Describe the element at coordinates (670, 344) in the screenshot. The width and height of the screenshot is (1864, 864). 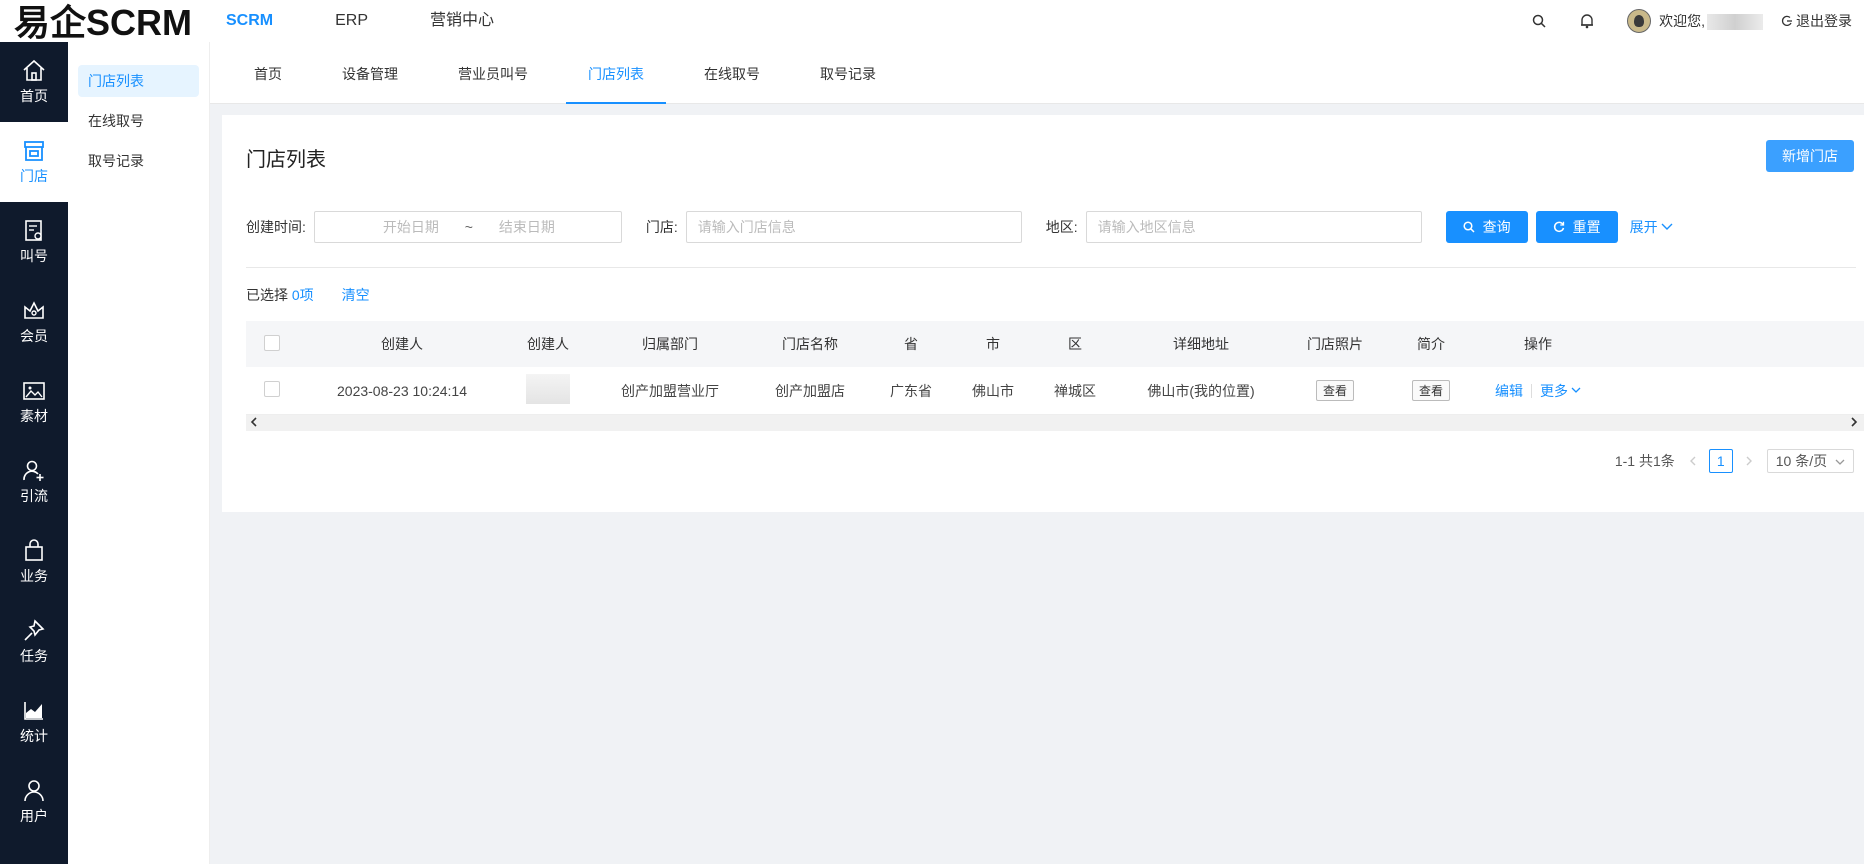
I see `col-department: 归属部门` at that location.